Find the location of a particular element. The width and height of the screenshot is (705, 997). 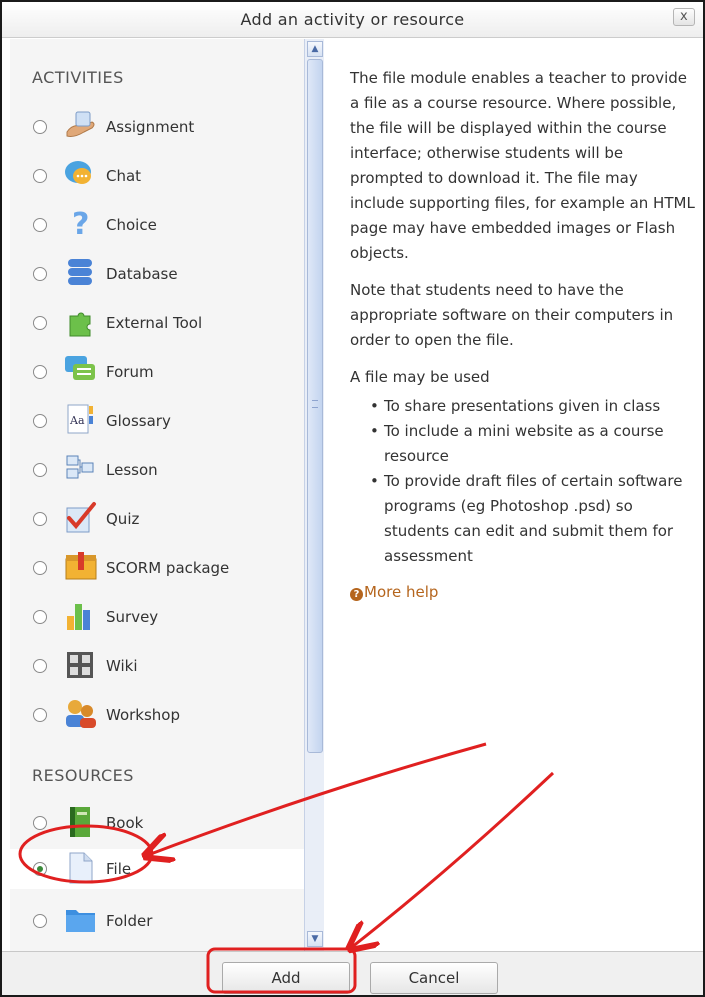

option-database: Database is located at coordinates (157, 274).